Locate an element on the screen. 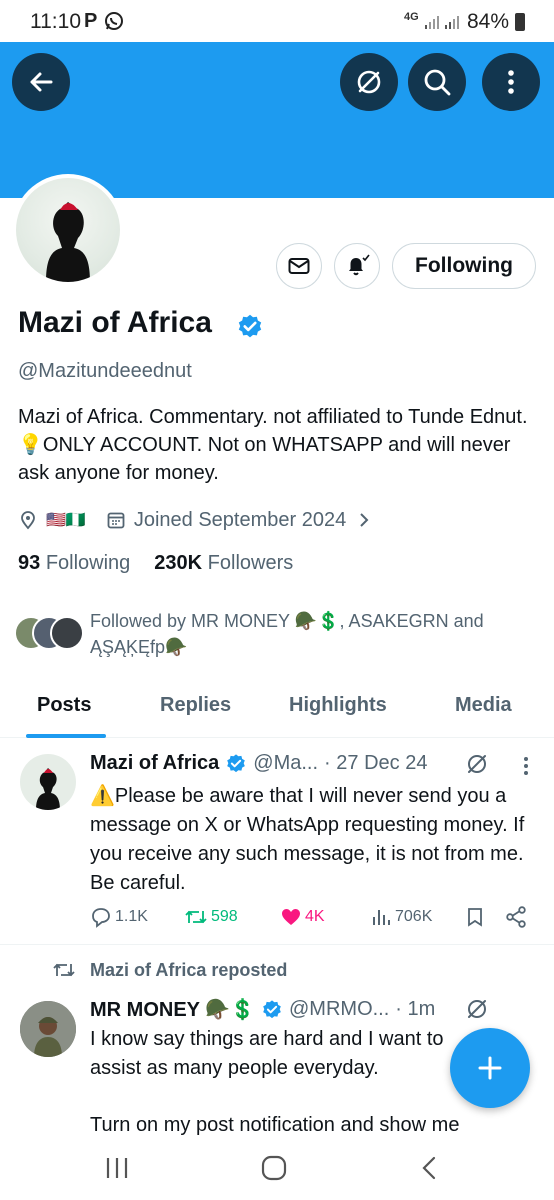 This screenshot has width=554, height=1200. home-icon is located at coordinates (274, 1168).